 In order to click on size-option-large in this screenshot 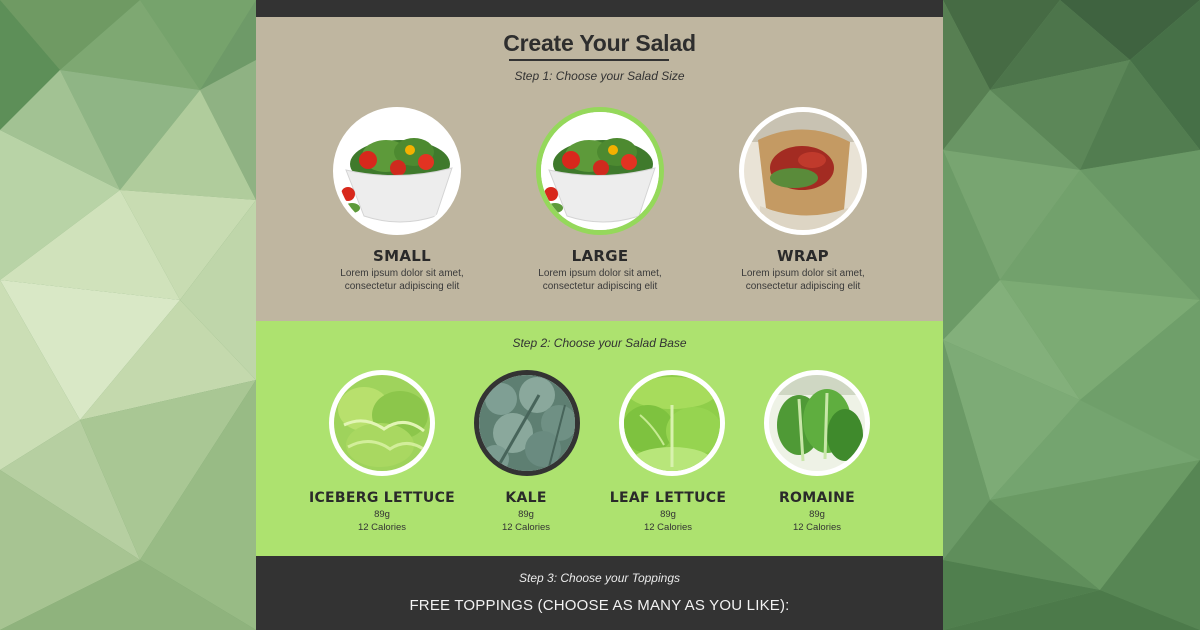, I will do `click(600, 171)`.